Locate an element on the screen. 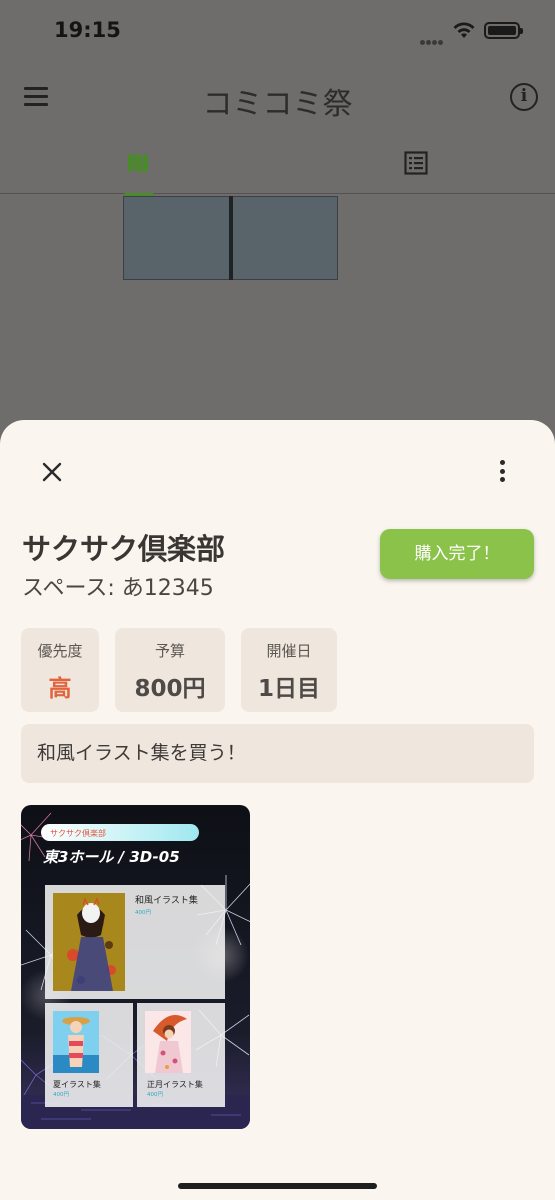  memo-field: 和風イラスト集を買う！ is located at coordinates (277, 753).